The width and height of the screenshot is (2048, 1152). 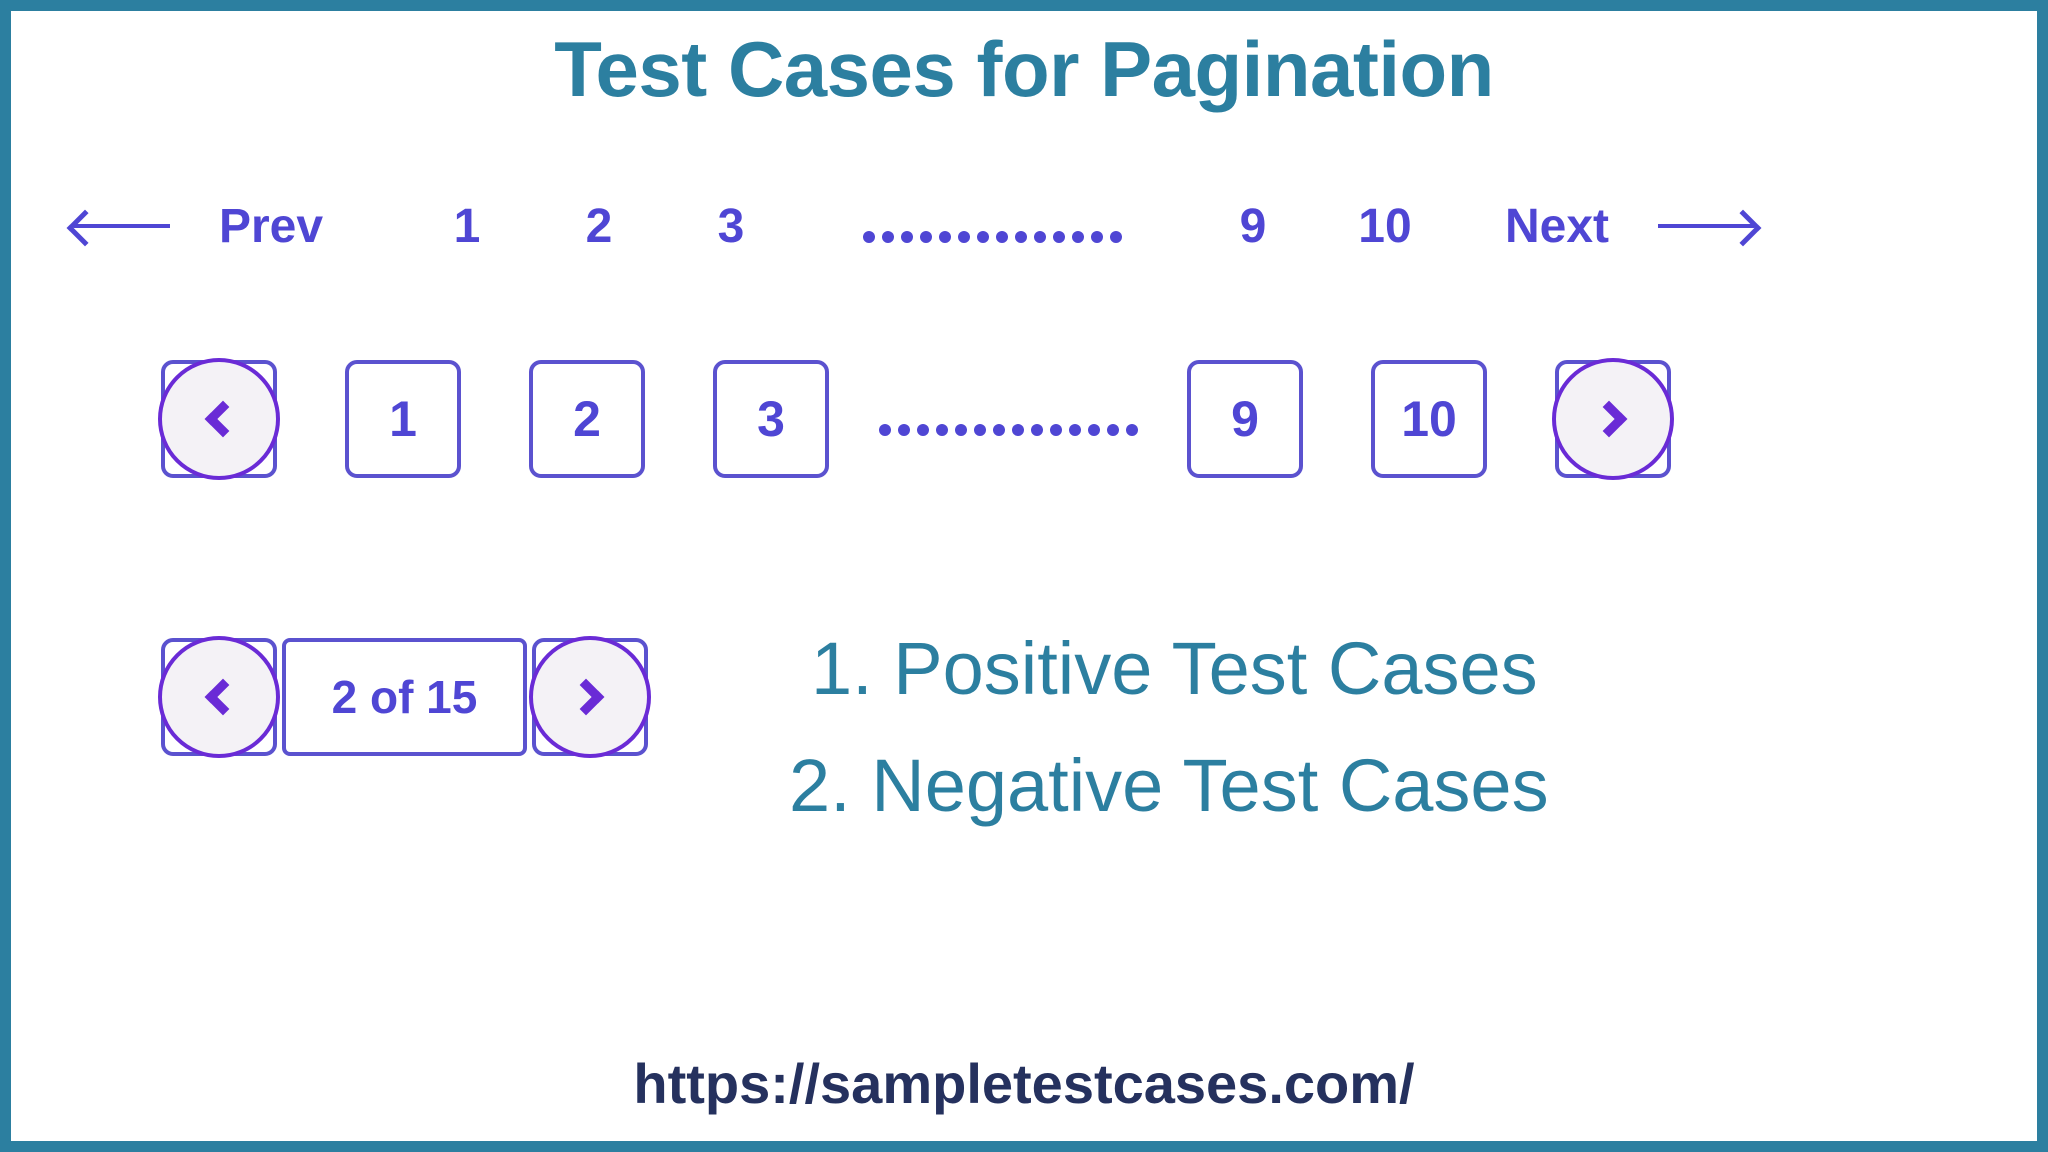 I want to click on text-prev-link: Prev, so click(x=271, y=226).